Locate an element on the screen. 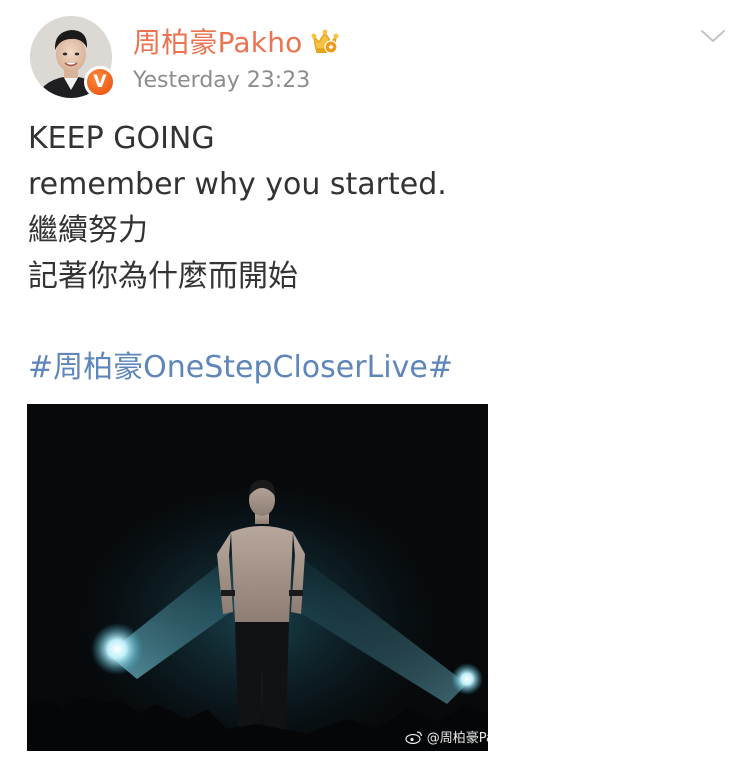  watermark-text: @周柏豪Pa is located at coordinates (457, 738).